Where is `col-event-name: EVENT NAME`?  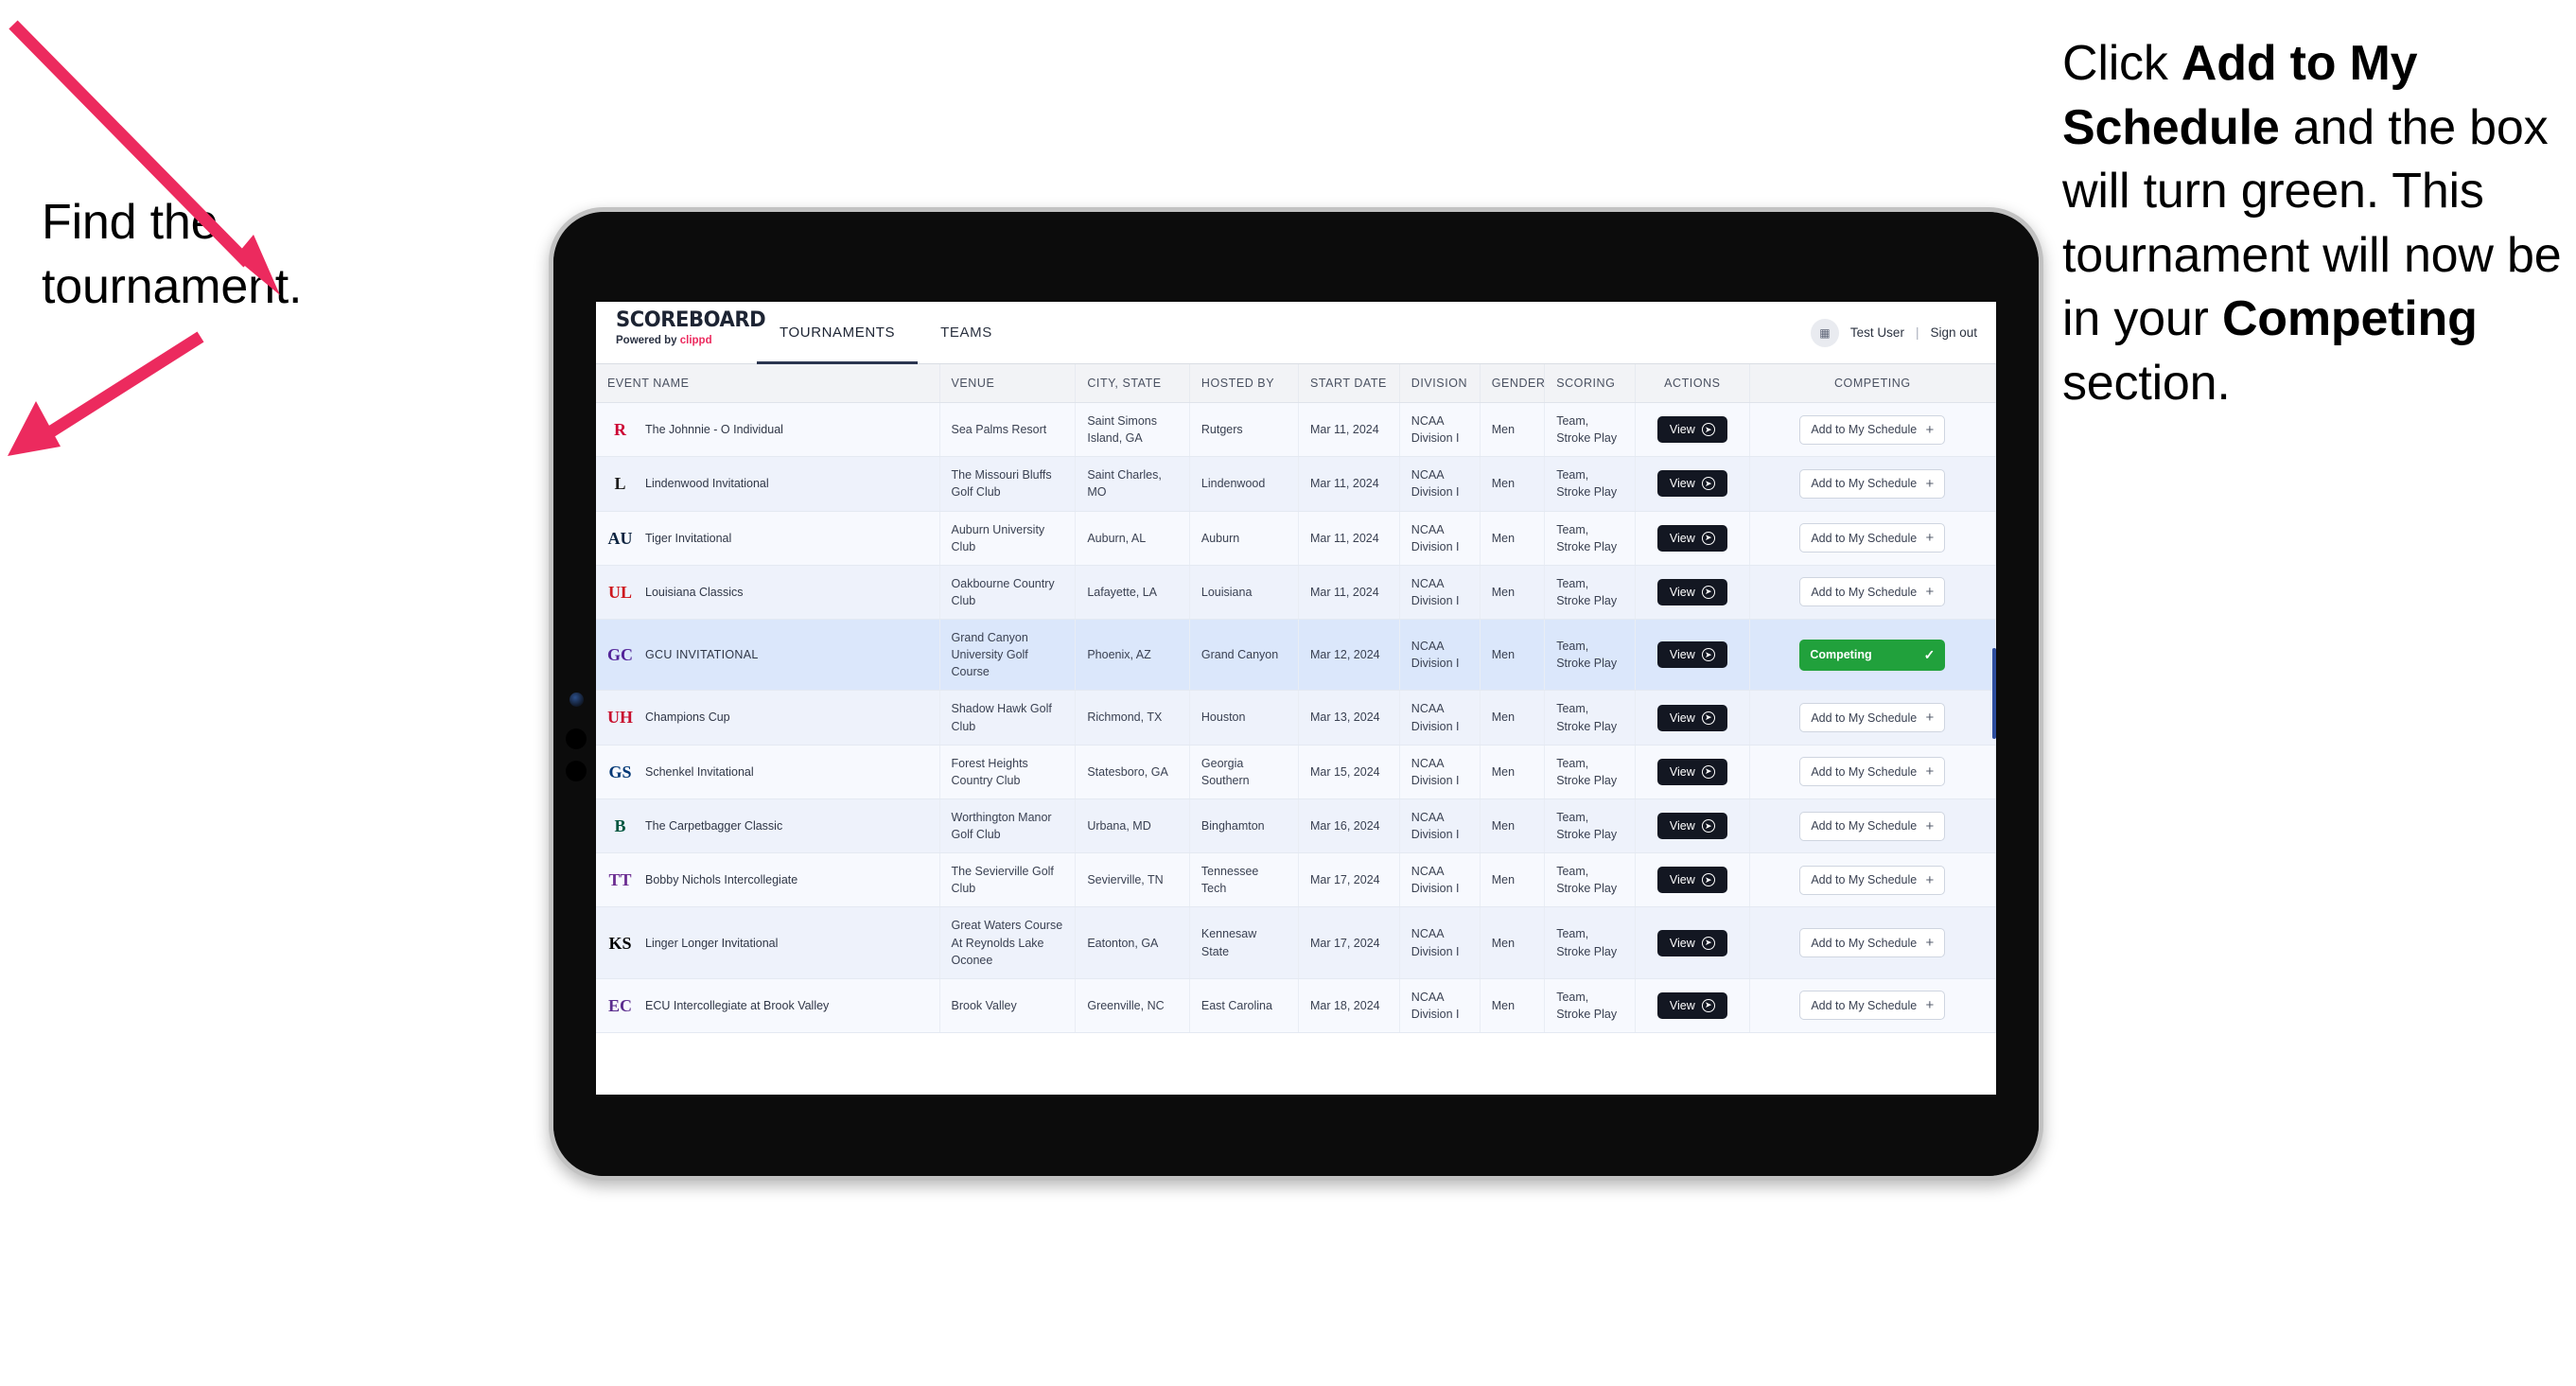
col-event-name: EVENT NAME is located at coordinates (768, 383).